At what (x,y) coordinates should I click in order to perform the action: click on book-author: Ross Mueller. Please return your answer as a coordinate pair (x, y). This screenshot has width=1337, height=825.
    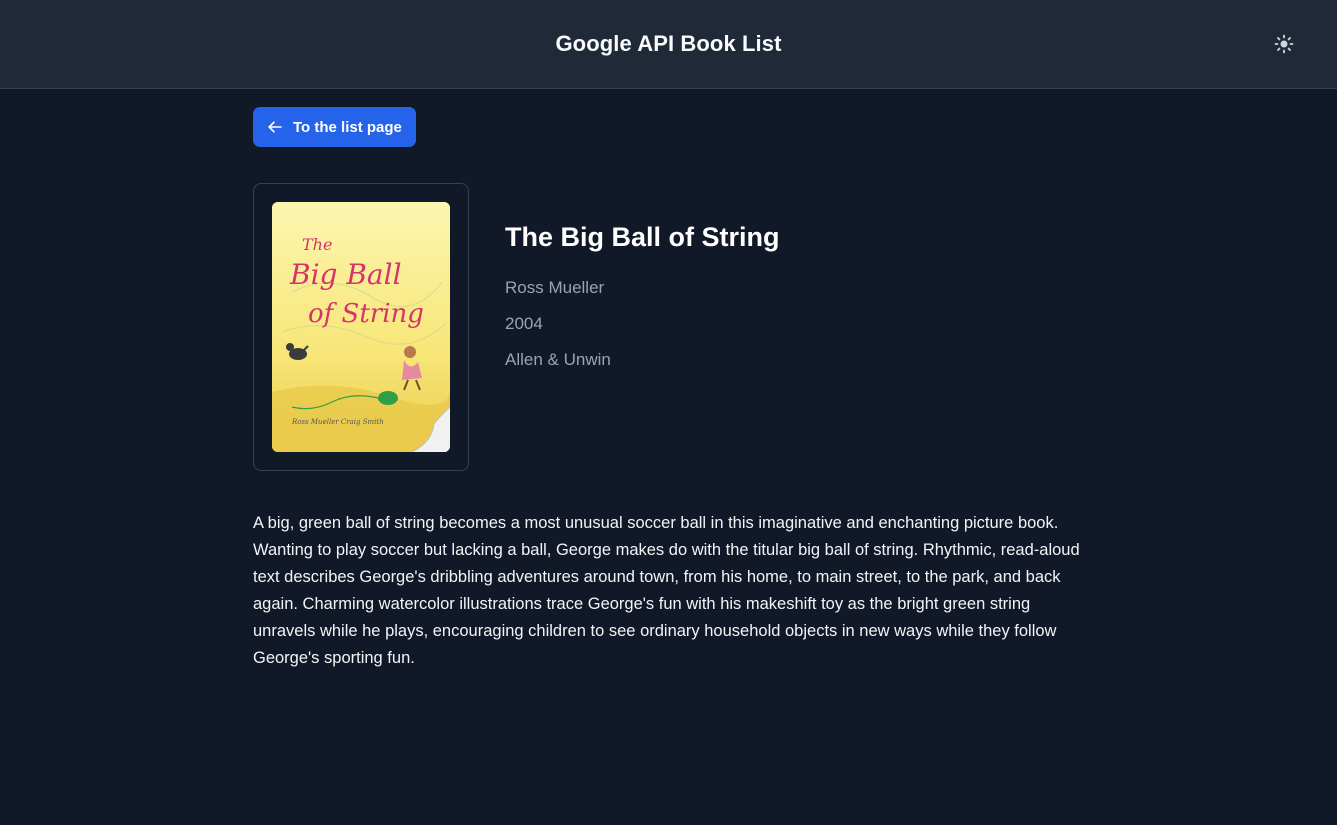
    Looking at the image, I should click on (555, 287).